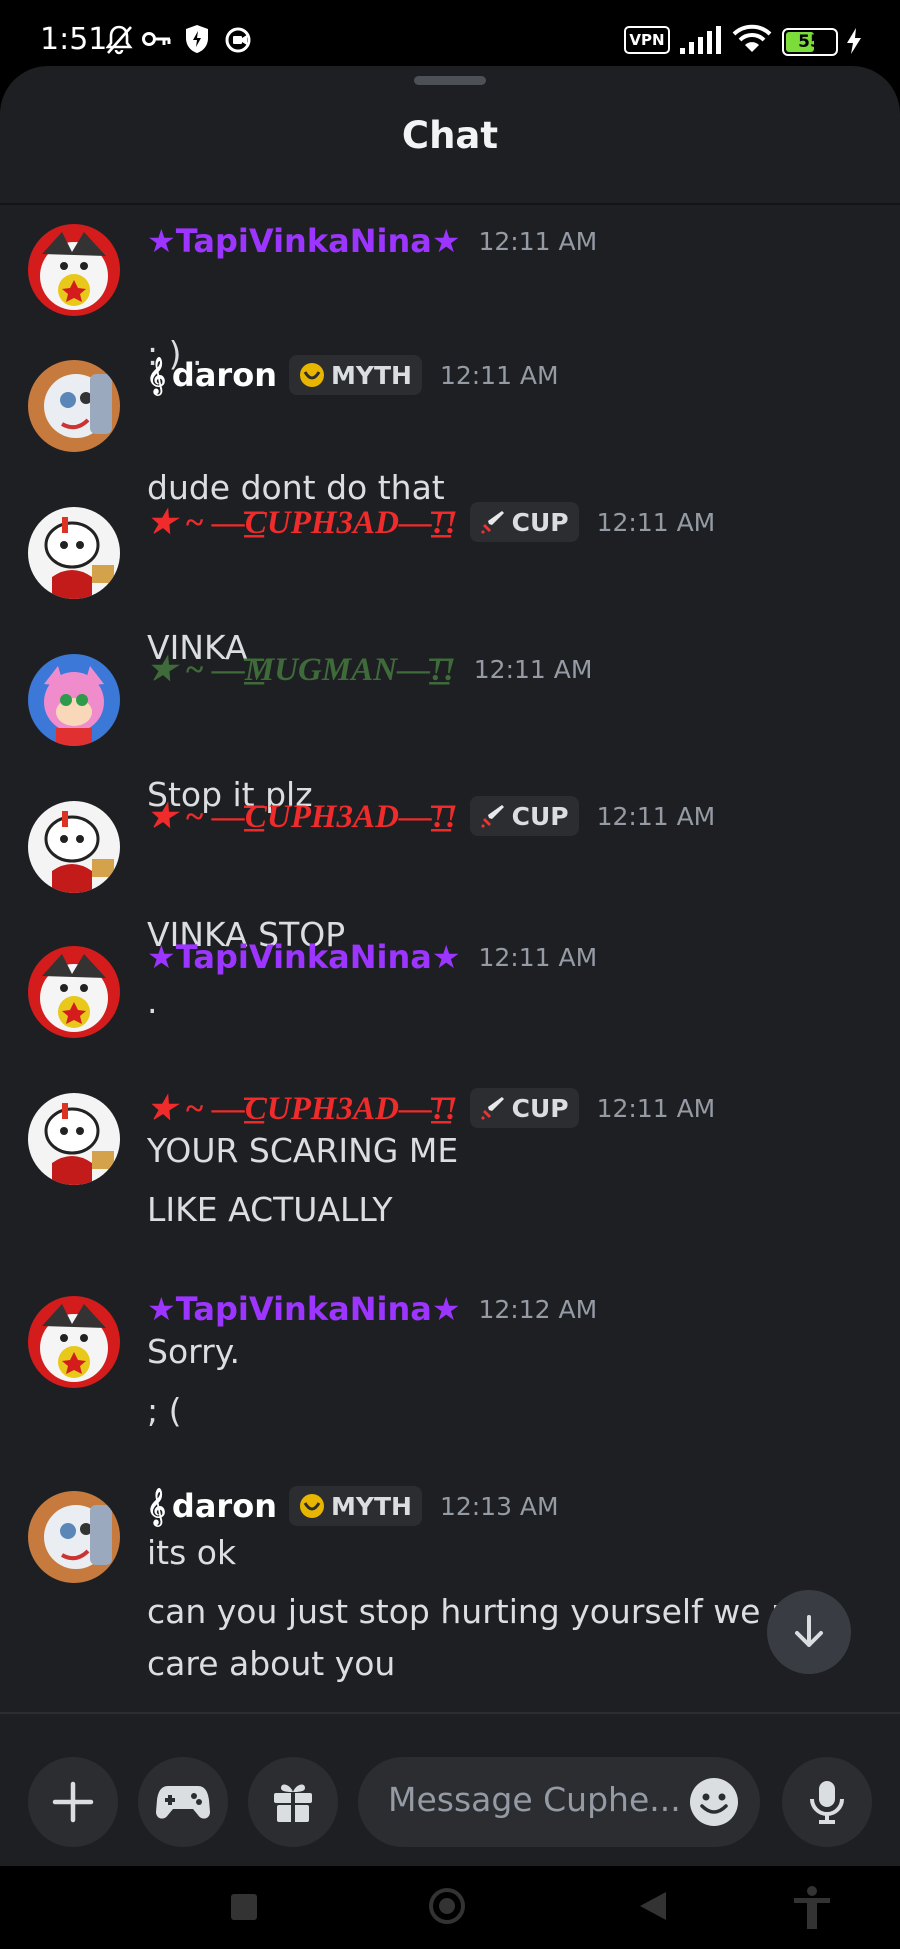  What do you see at coordinates (538, 1309) in the screenshot?
I see `timestamp: 12:12 AM` at bounding box center [538, 1309].